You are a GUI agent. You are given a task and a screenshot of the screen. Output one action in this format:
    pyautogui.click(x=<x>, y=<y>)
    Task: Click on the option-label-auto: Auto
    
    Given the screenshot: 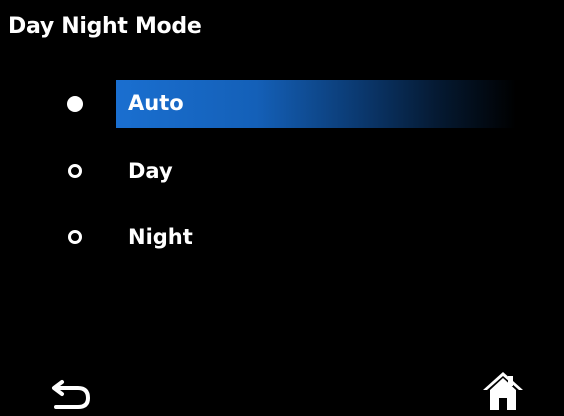 What is the action you would take?
    pyautogui.click(x=156, y=103)
    